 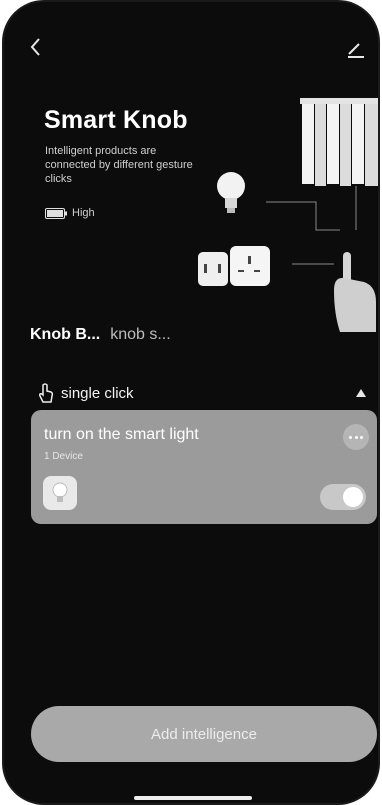 I want to click on scene-toggle, so click(x=343, y=497).